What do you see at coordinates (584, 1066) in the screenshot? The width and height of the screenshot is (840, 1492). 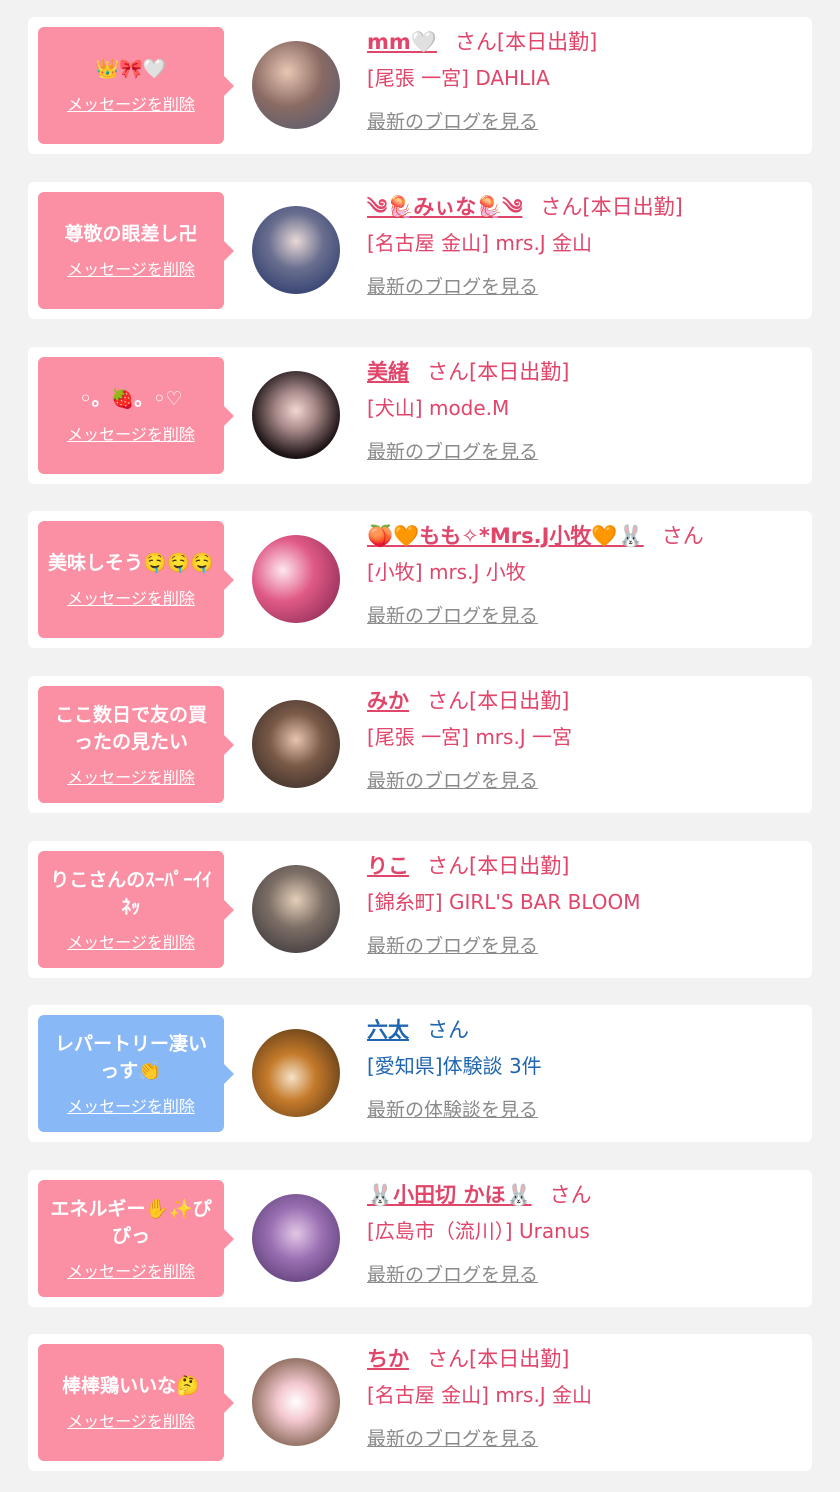 I see `shop-label: [愛知県]体験談 3件` at bounding box center [584, 1066].